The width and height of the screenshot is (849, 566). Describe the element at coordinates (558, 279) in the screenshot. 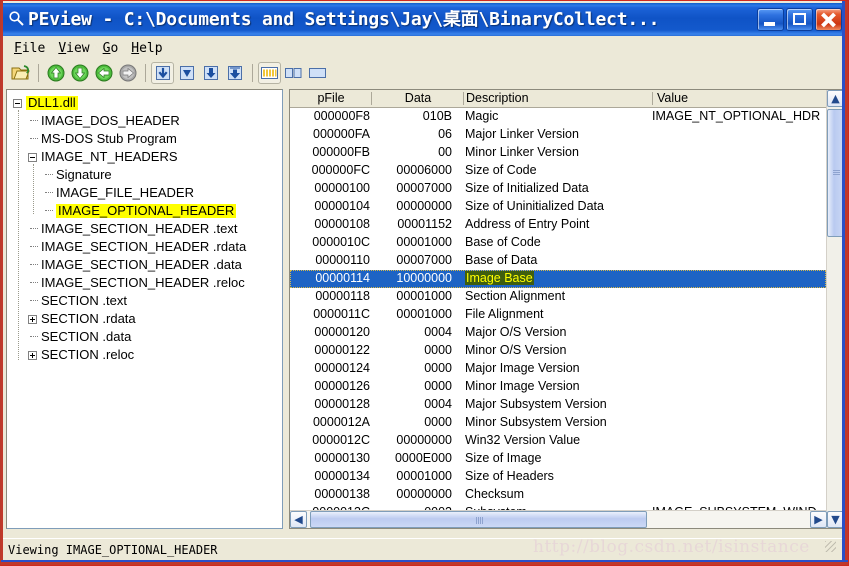

I see `table-row: 00000114 10000000 Image Base` at that location.